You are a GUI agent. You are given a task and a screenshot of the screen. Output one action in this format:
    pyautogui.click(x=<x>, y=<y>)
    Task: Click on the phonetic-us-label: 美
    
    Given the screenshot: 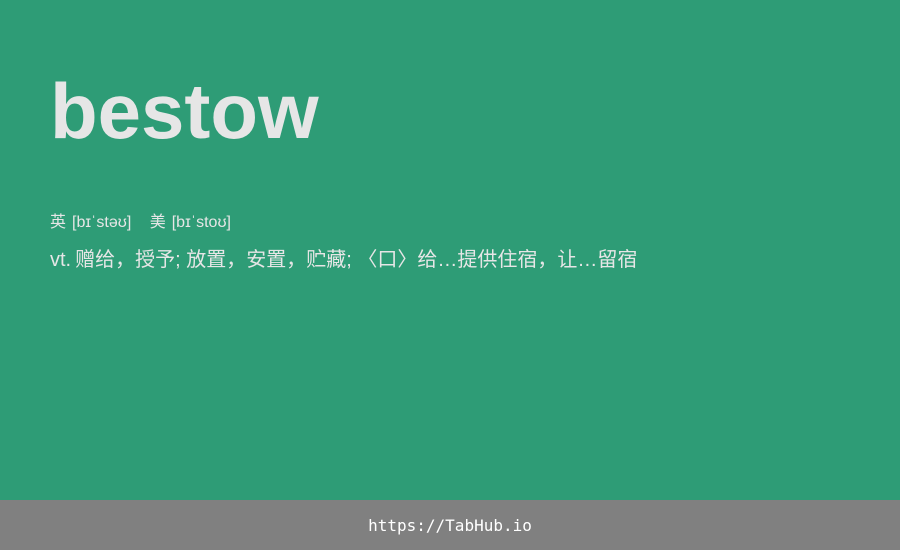 What is the action you would take?
    pyautogui.click(x=157, y=222)
    